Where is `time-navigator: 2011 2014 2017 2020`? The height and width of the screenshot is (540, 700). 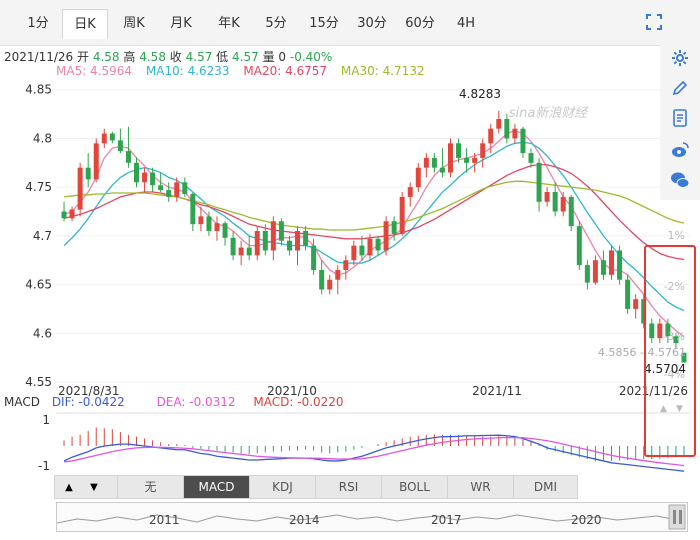
time-navigator: 2011 2014 2017 2020 is located at coordinates (372, 517).